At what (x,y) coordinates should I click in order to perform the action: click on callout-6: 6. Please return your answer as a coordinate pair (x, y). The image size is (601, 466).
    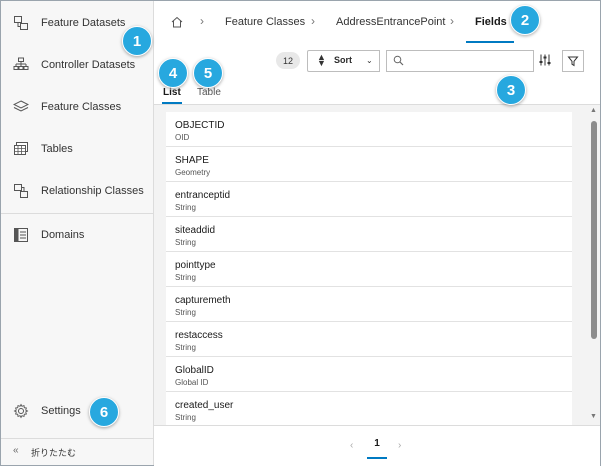
    Looking at the image, I should click on (104, 412).